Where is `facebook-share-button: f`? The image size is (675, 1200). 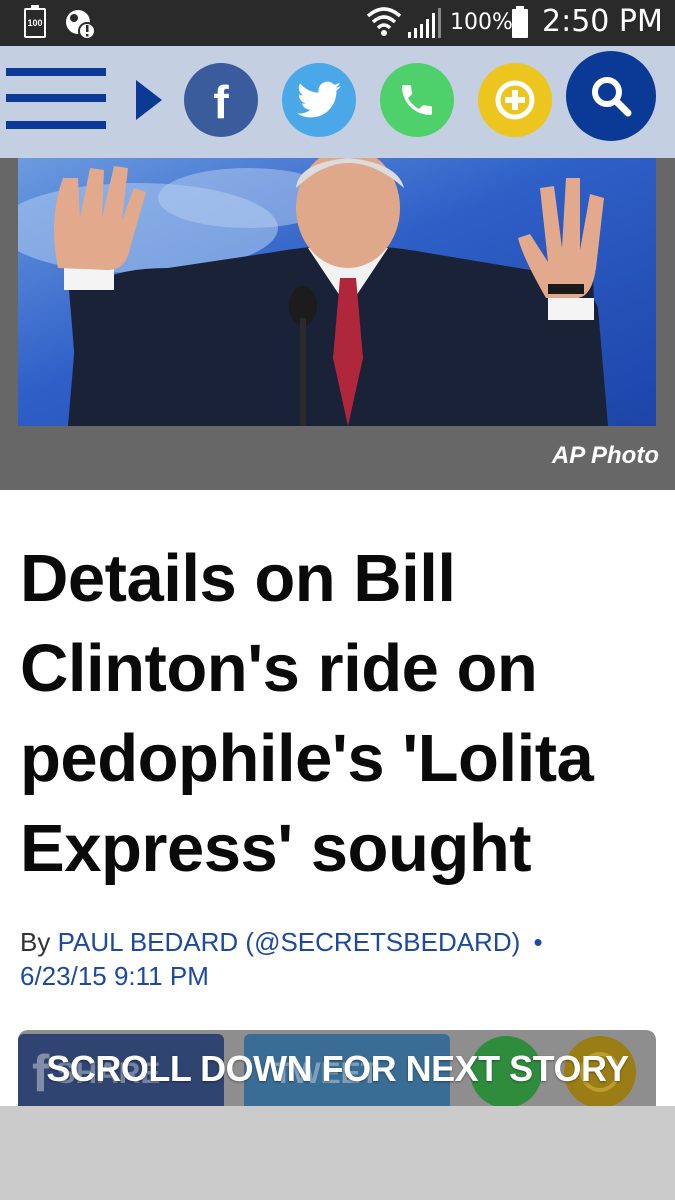
facebook-share-button: f is located at coordinates (221, 100).